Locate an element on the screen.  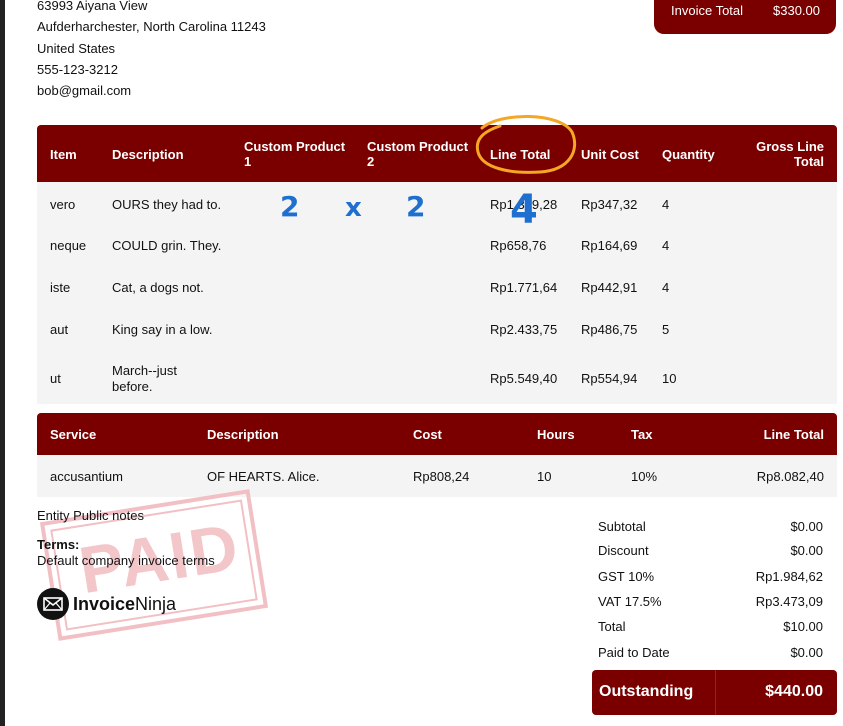
col-quantity: Quantity is located at coordinates (688, 154).